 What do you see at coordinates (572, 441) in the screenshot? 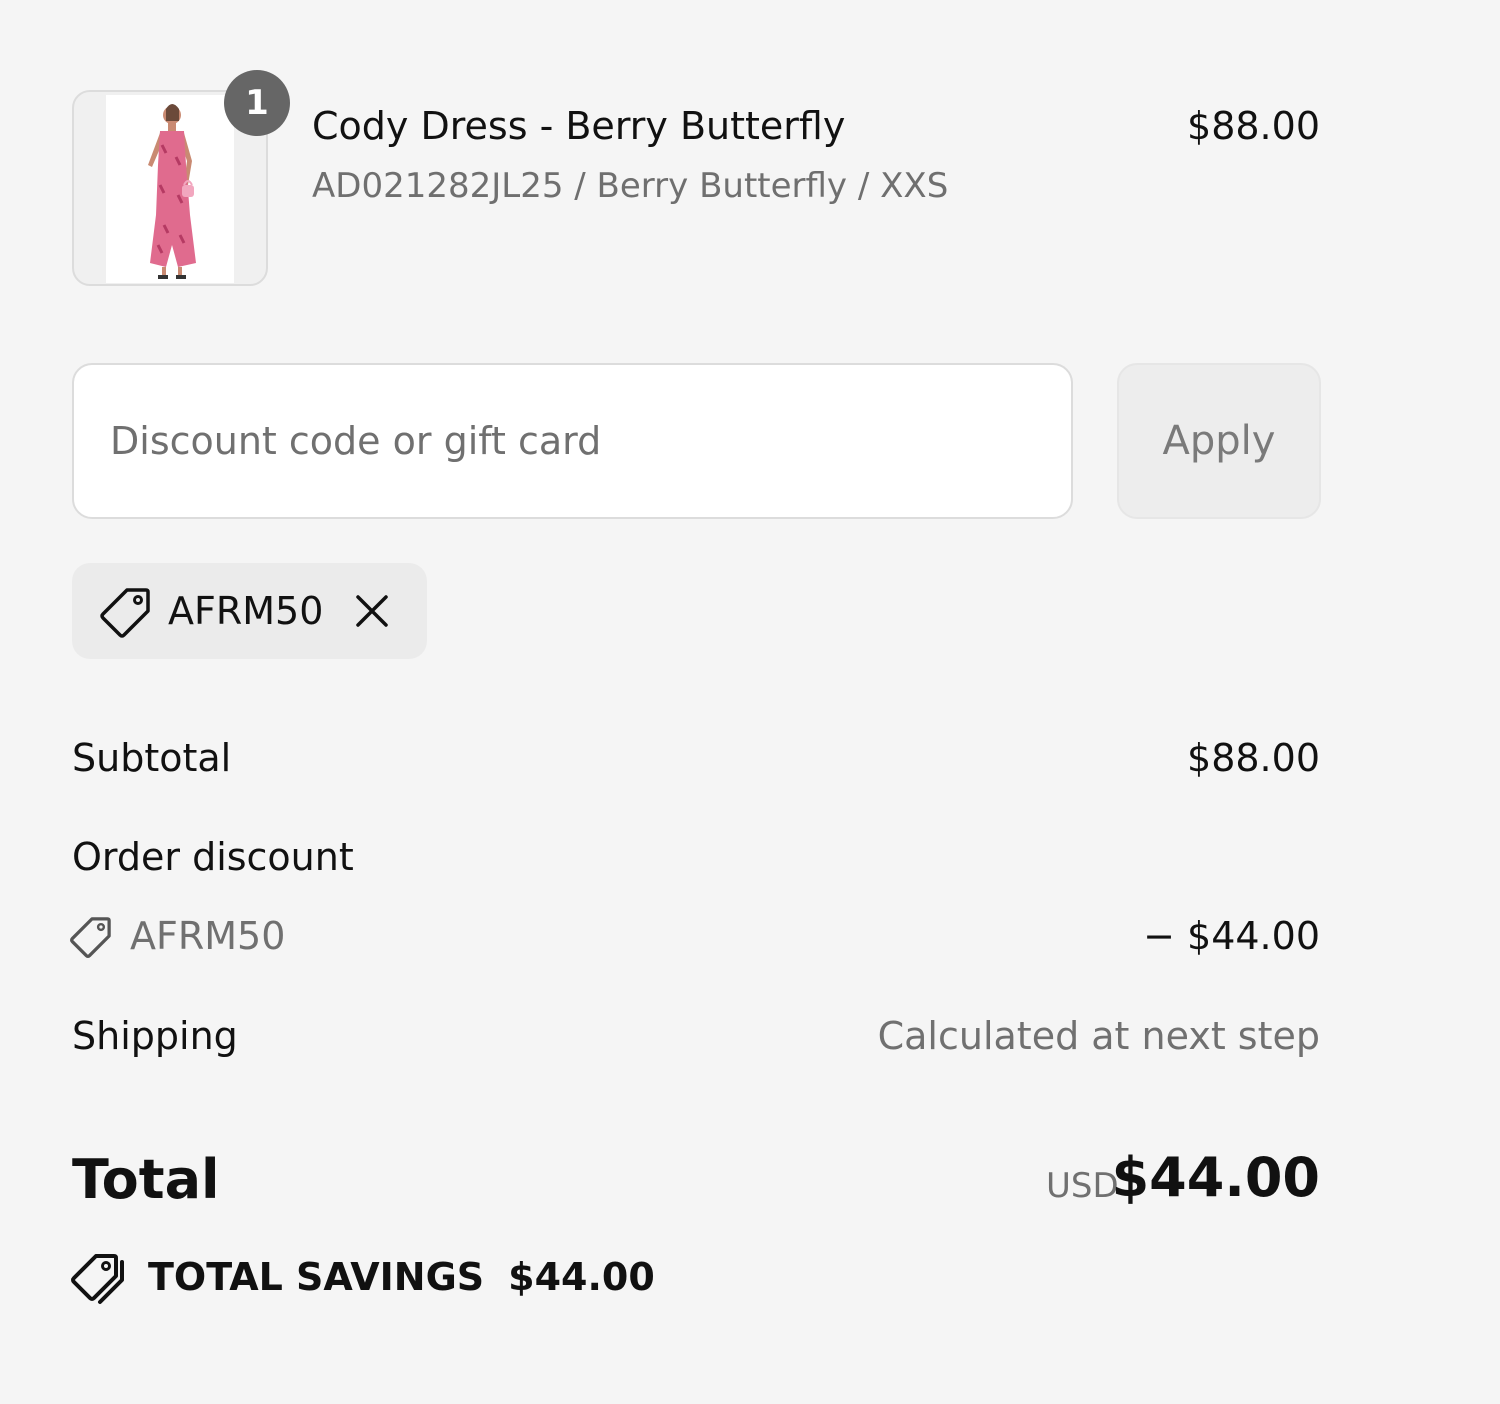
I see `discount-code-input` at bounding box center [572, 441].